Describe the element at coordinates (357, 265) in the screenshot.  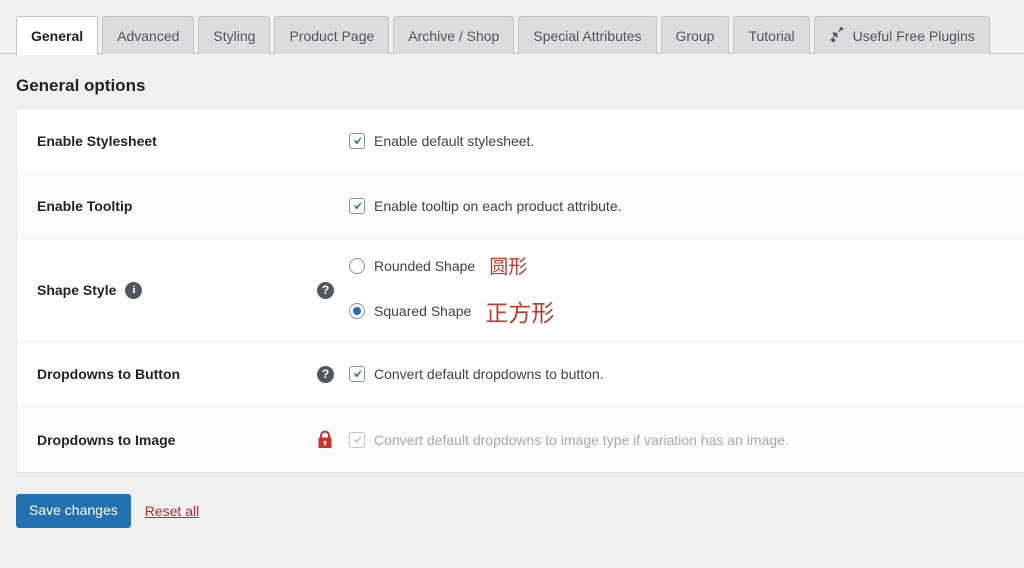
I see `rounded-shape-radio` at that location.